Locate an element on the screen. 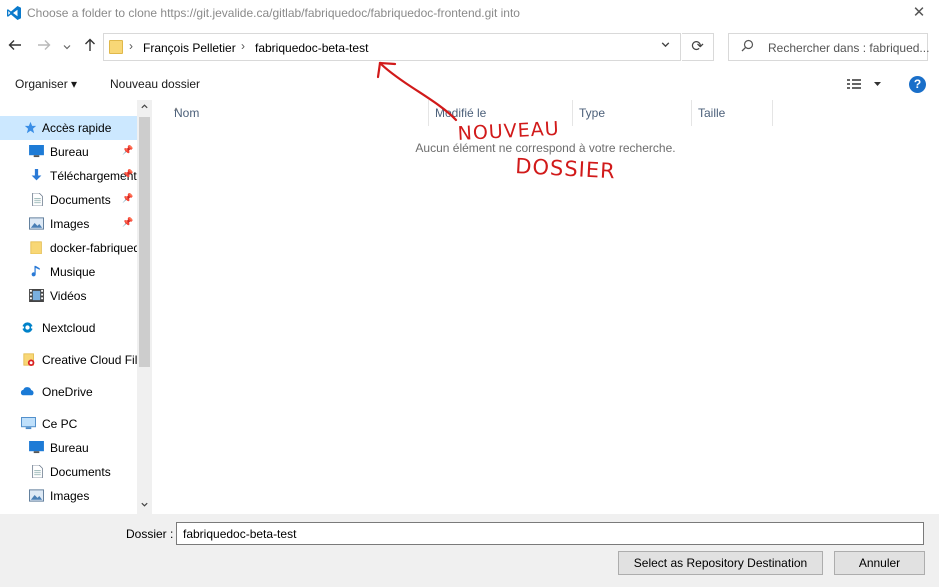 This screenshot has width=939, height=587. sidebar-item-nextcloud: Nextcloud is located at coordinates (68, 328).